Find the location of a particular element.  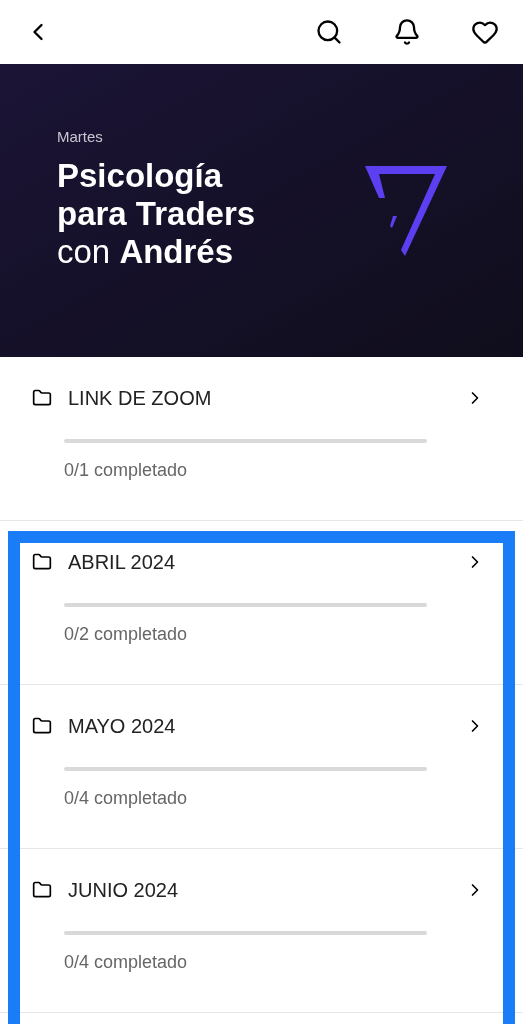

progress-text: 0/1 completado is located at coordinates (126, 470).